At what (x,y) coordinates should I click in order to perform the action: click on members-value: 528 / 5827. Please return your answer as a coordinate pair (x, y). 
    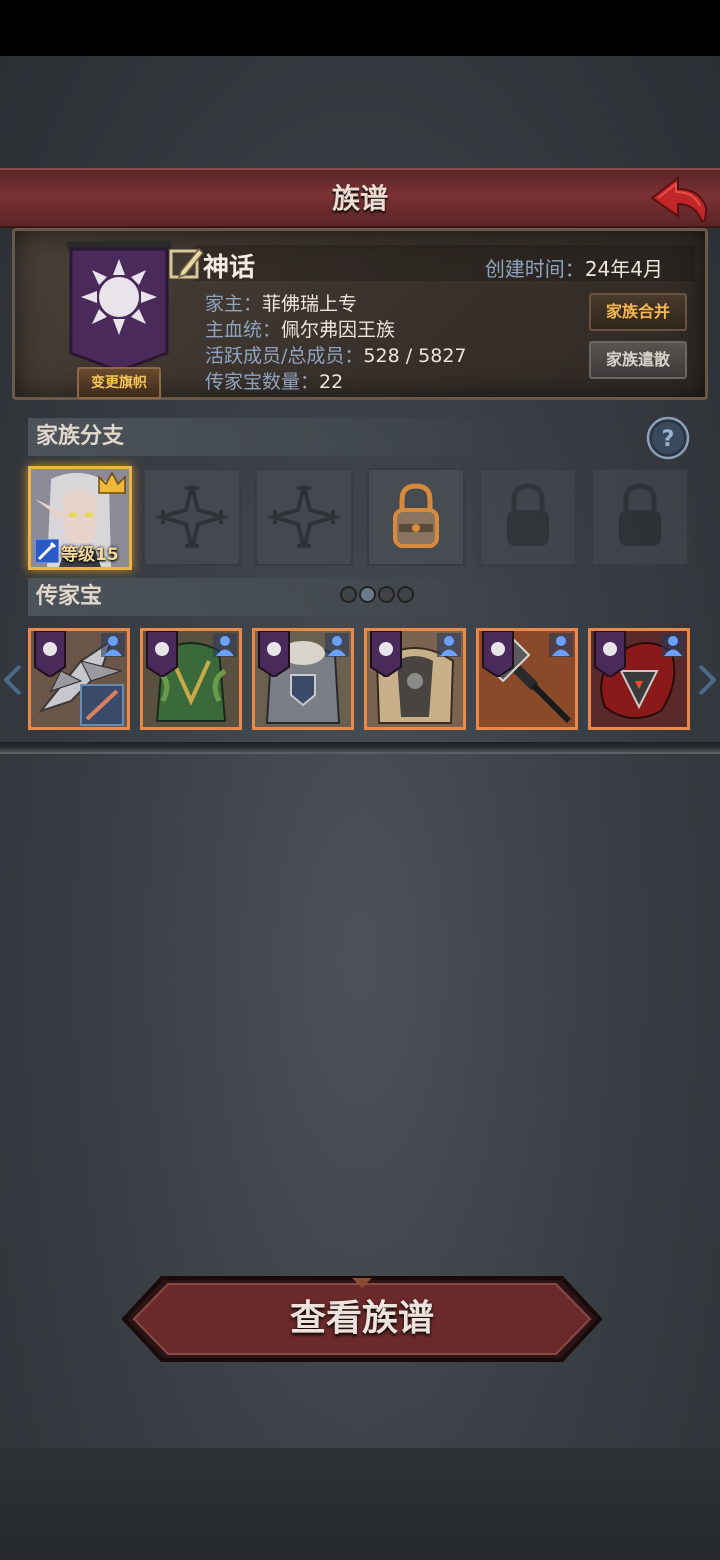
    Looking at the image, I should click on (415, 356).